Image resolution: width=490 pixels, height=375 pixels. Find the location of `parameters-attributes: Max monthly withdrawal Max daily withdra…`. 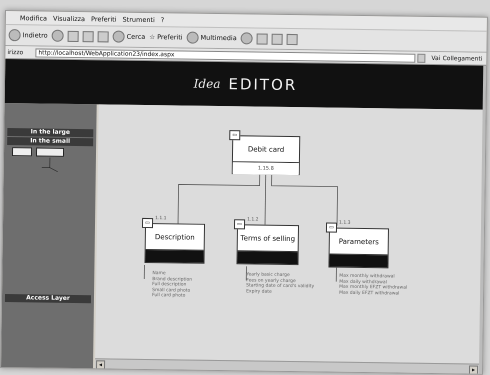

parameters-attributes: Max monthly withdrawal Max daily withdra… is located at coordinates (373, 285).